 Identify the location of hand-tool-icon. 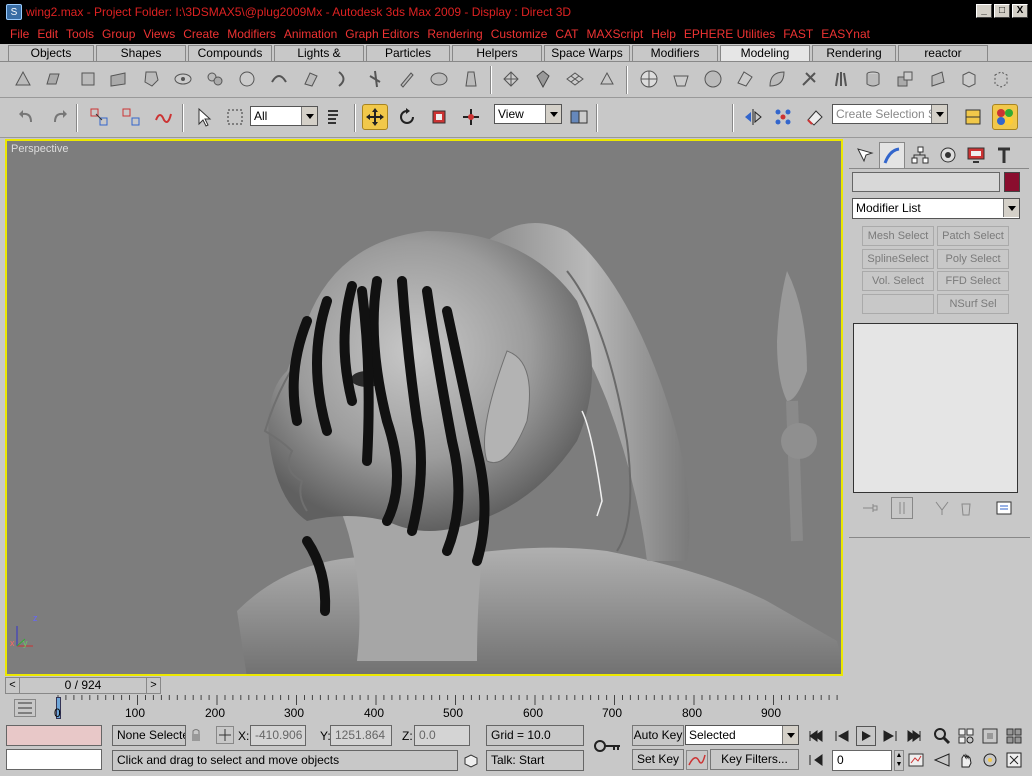
(937, 79).